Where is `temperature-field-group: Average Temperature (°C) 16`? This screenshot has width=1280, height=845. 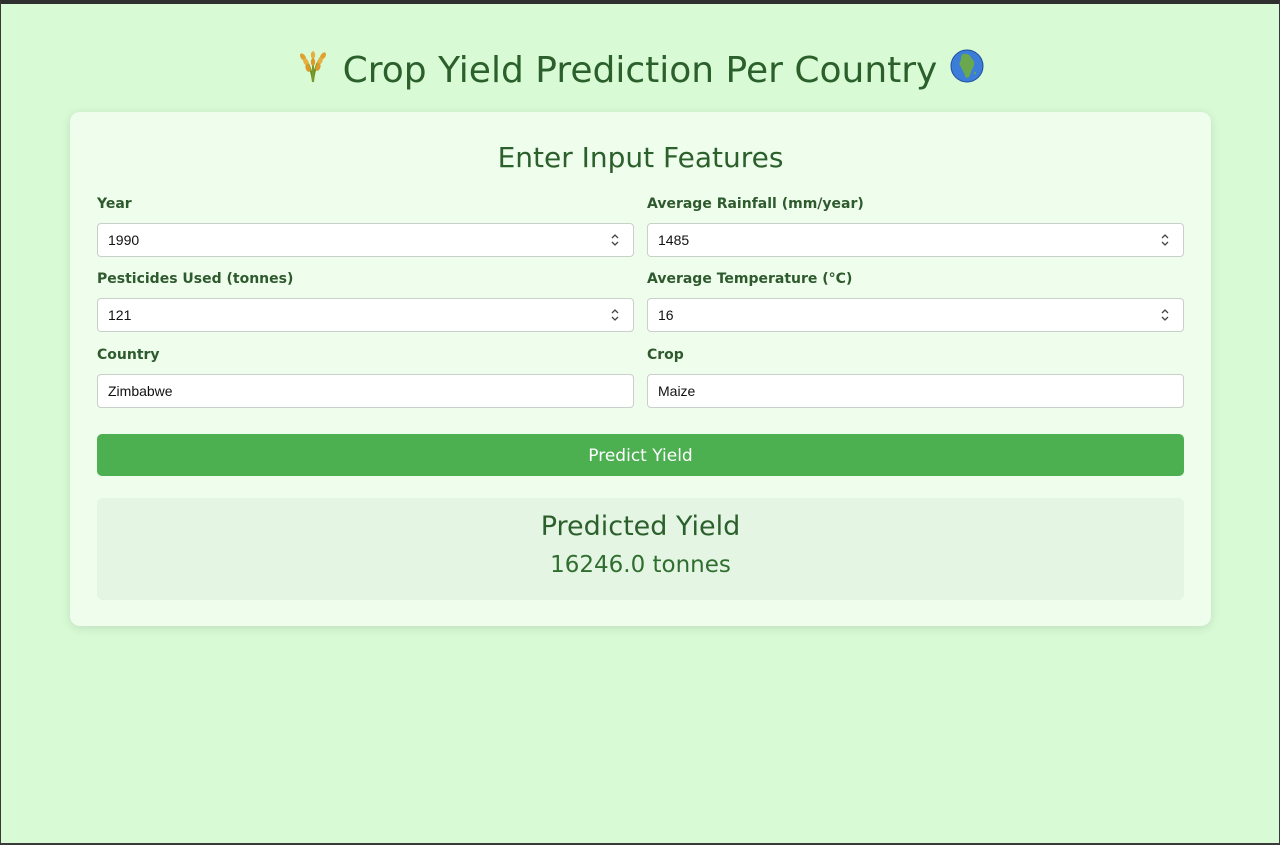 temperature-field-group: Average Temperature (°C) 16 is located at coordinates (915, 301).